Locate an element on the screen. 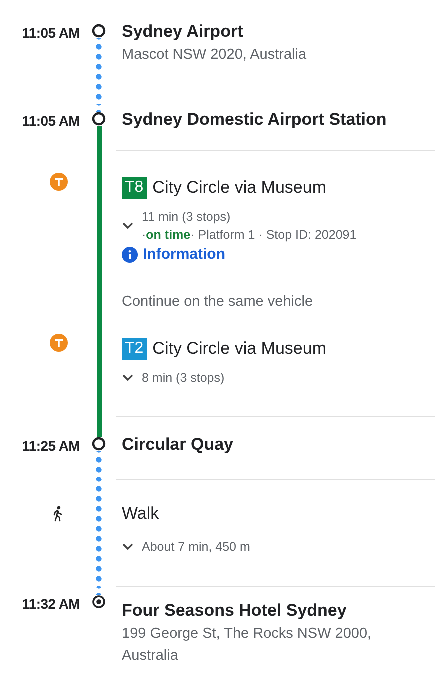 This screenshot has height=685, width=435. stop-name: Sydney Domestic Airport Station is located at coordinates (255, 120).